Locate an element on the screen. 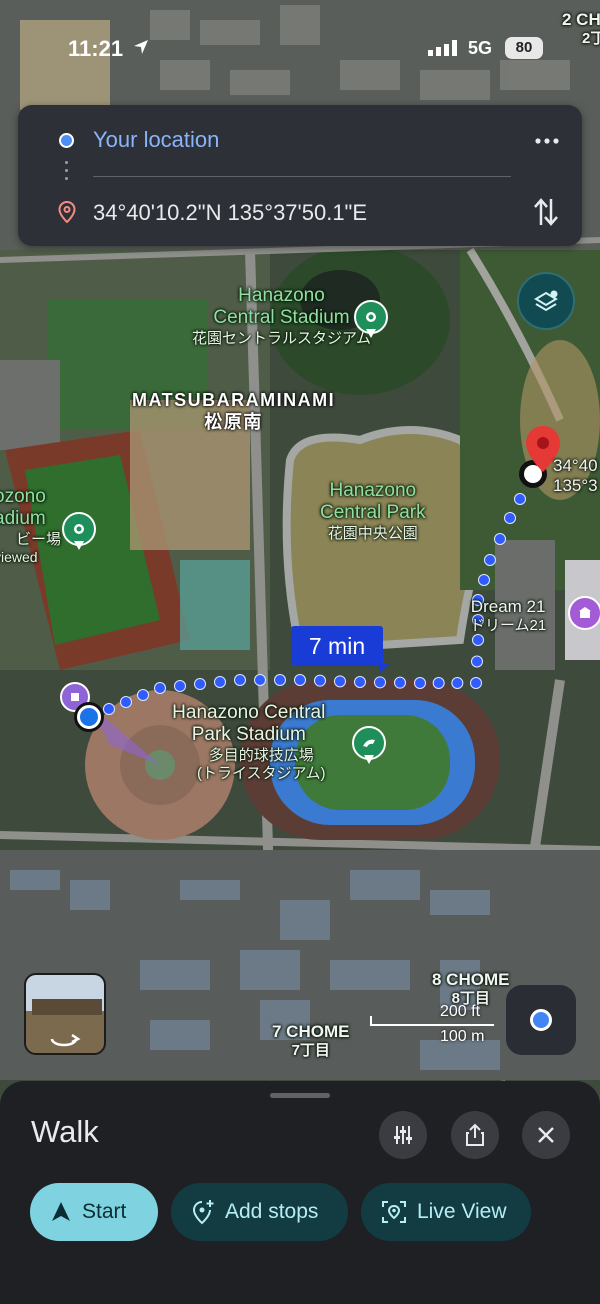 The height and width of the screenshot is (1304, 600). divider is located at coordinates (302, 176).